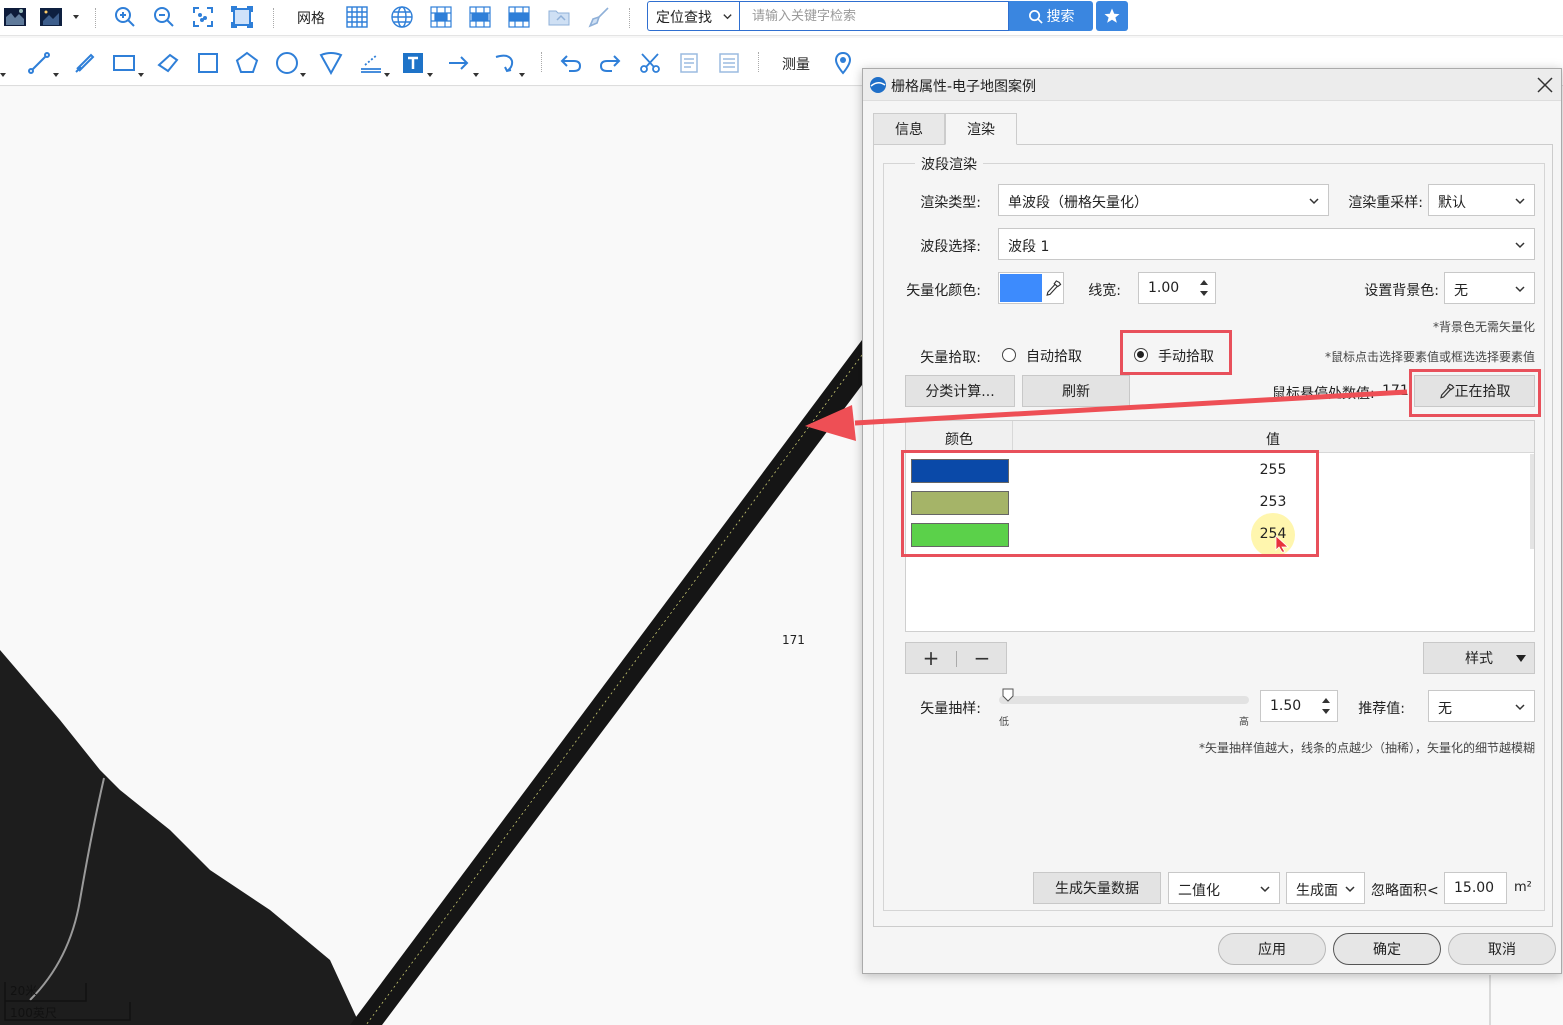 This screenshot has width=1563, height=1025. What do you see at coordinates (357, 17) in the screenshot?
I see `grid-icon` at bounding box center [357, 17].